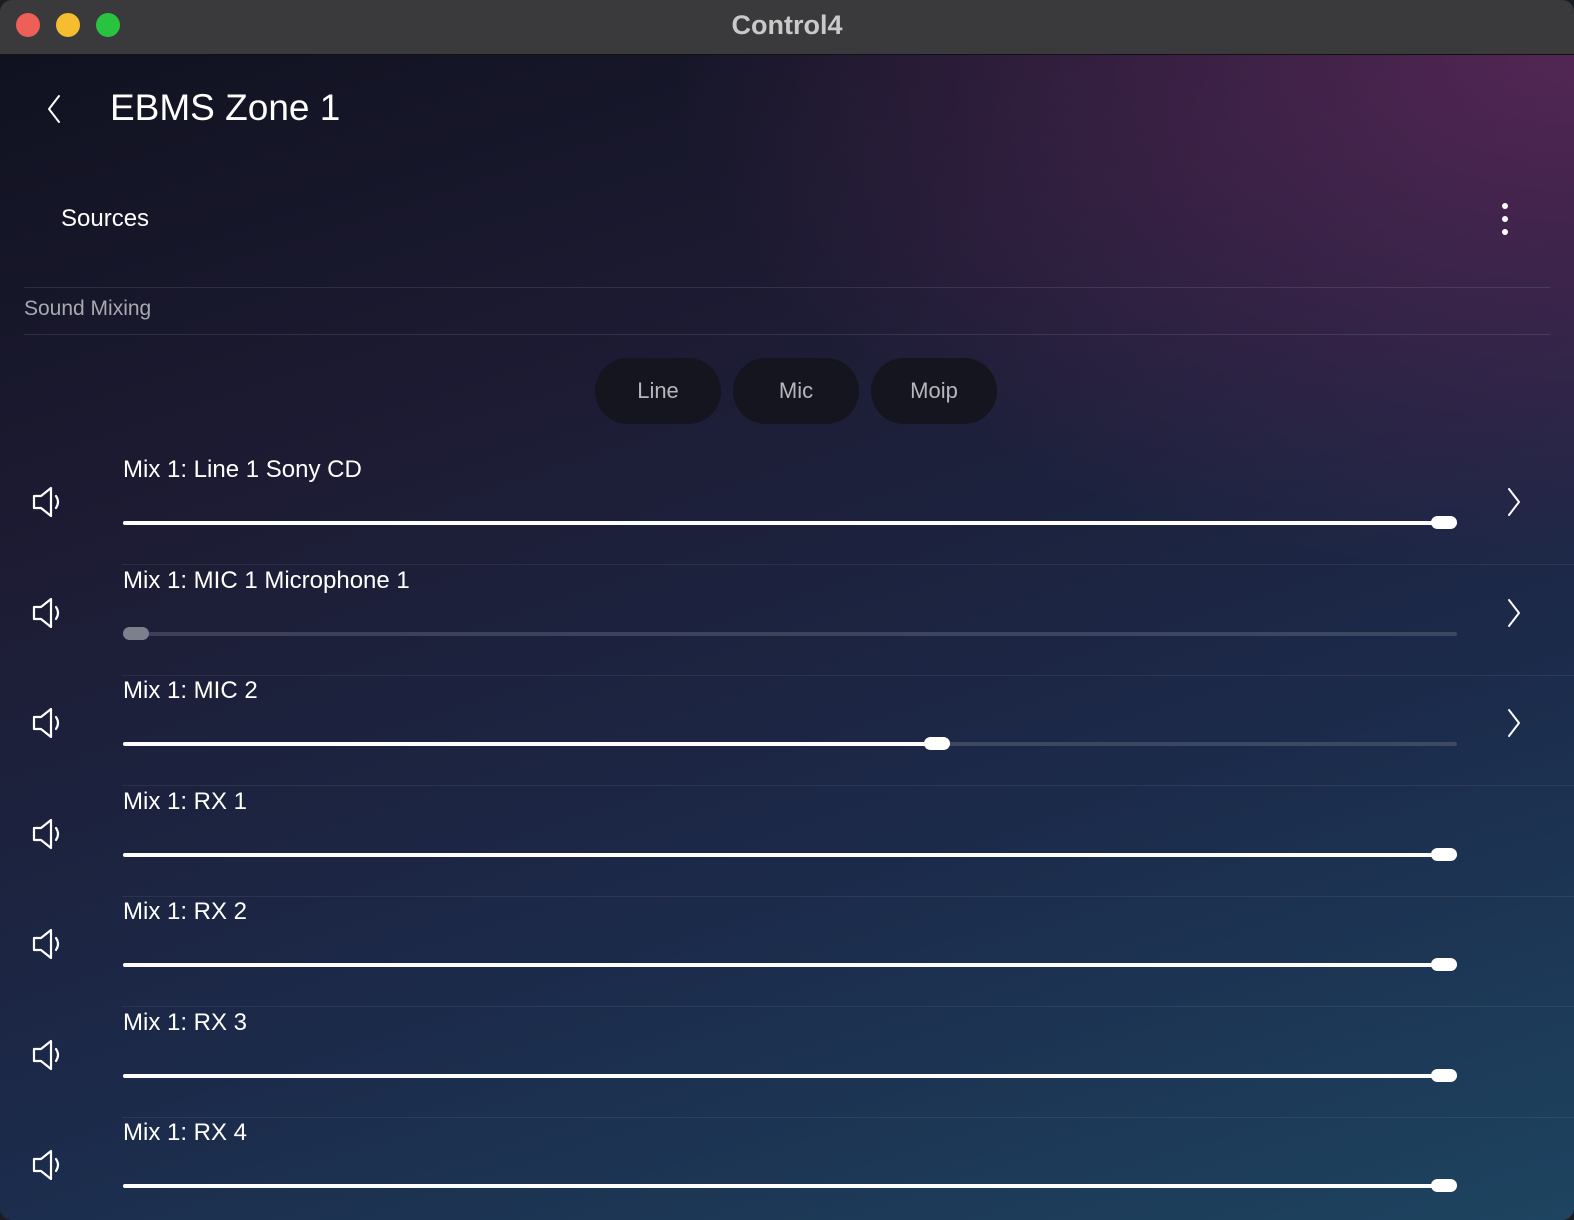 The image size is (1574, 1220). I want to click on sources-link: Sources, so click(105, 219).